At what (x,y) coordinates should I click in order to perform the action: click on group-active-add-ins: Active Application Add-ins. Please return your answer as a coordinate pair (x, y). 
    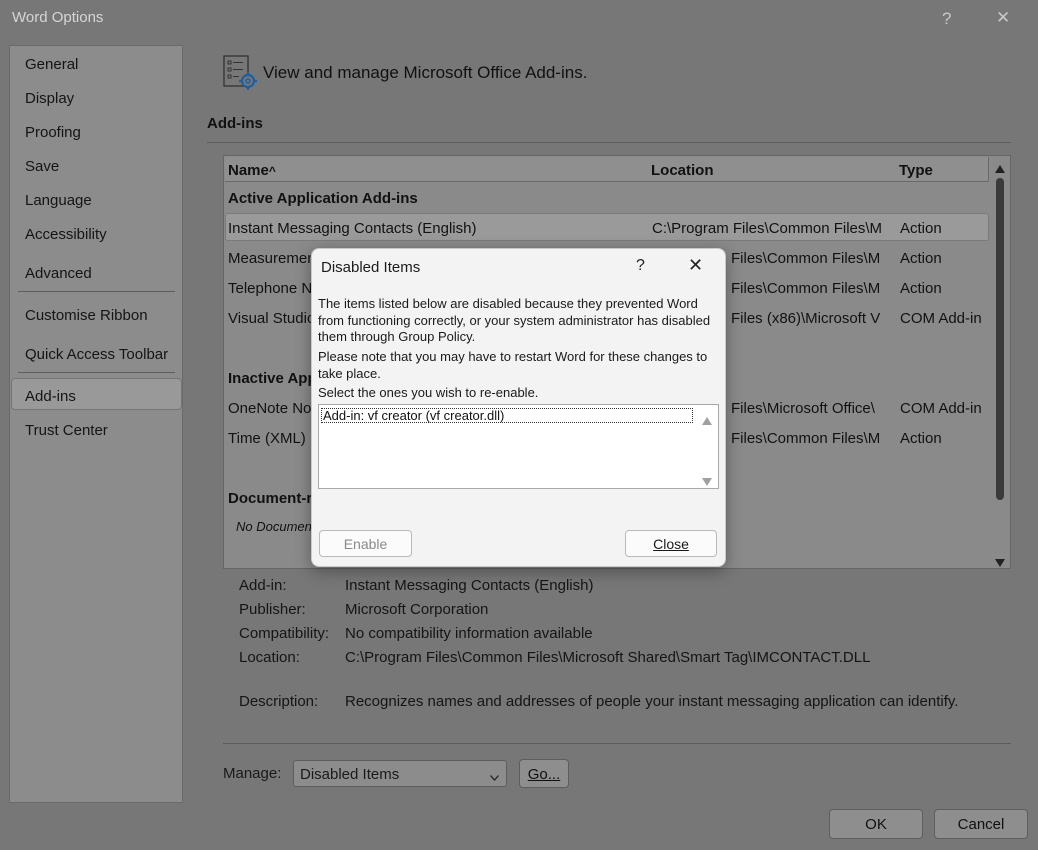
    Looking at the image, I should click on (323, 198).